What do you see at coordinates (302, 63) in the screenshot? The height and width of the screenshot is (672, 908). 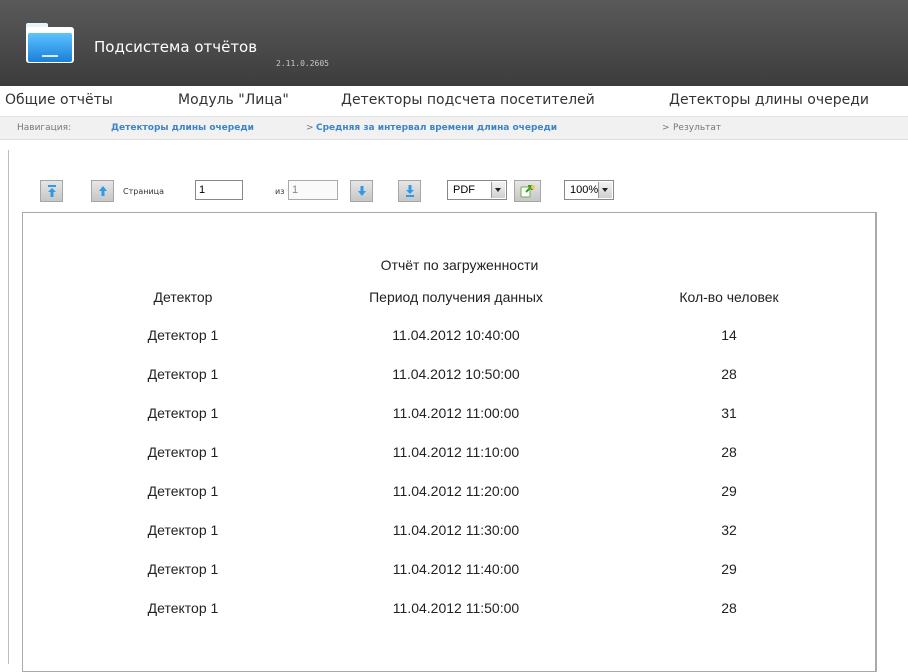 I see `app-version: 2.11.0.2605` at bounding box center [302, 63].